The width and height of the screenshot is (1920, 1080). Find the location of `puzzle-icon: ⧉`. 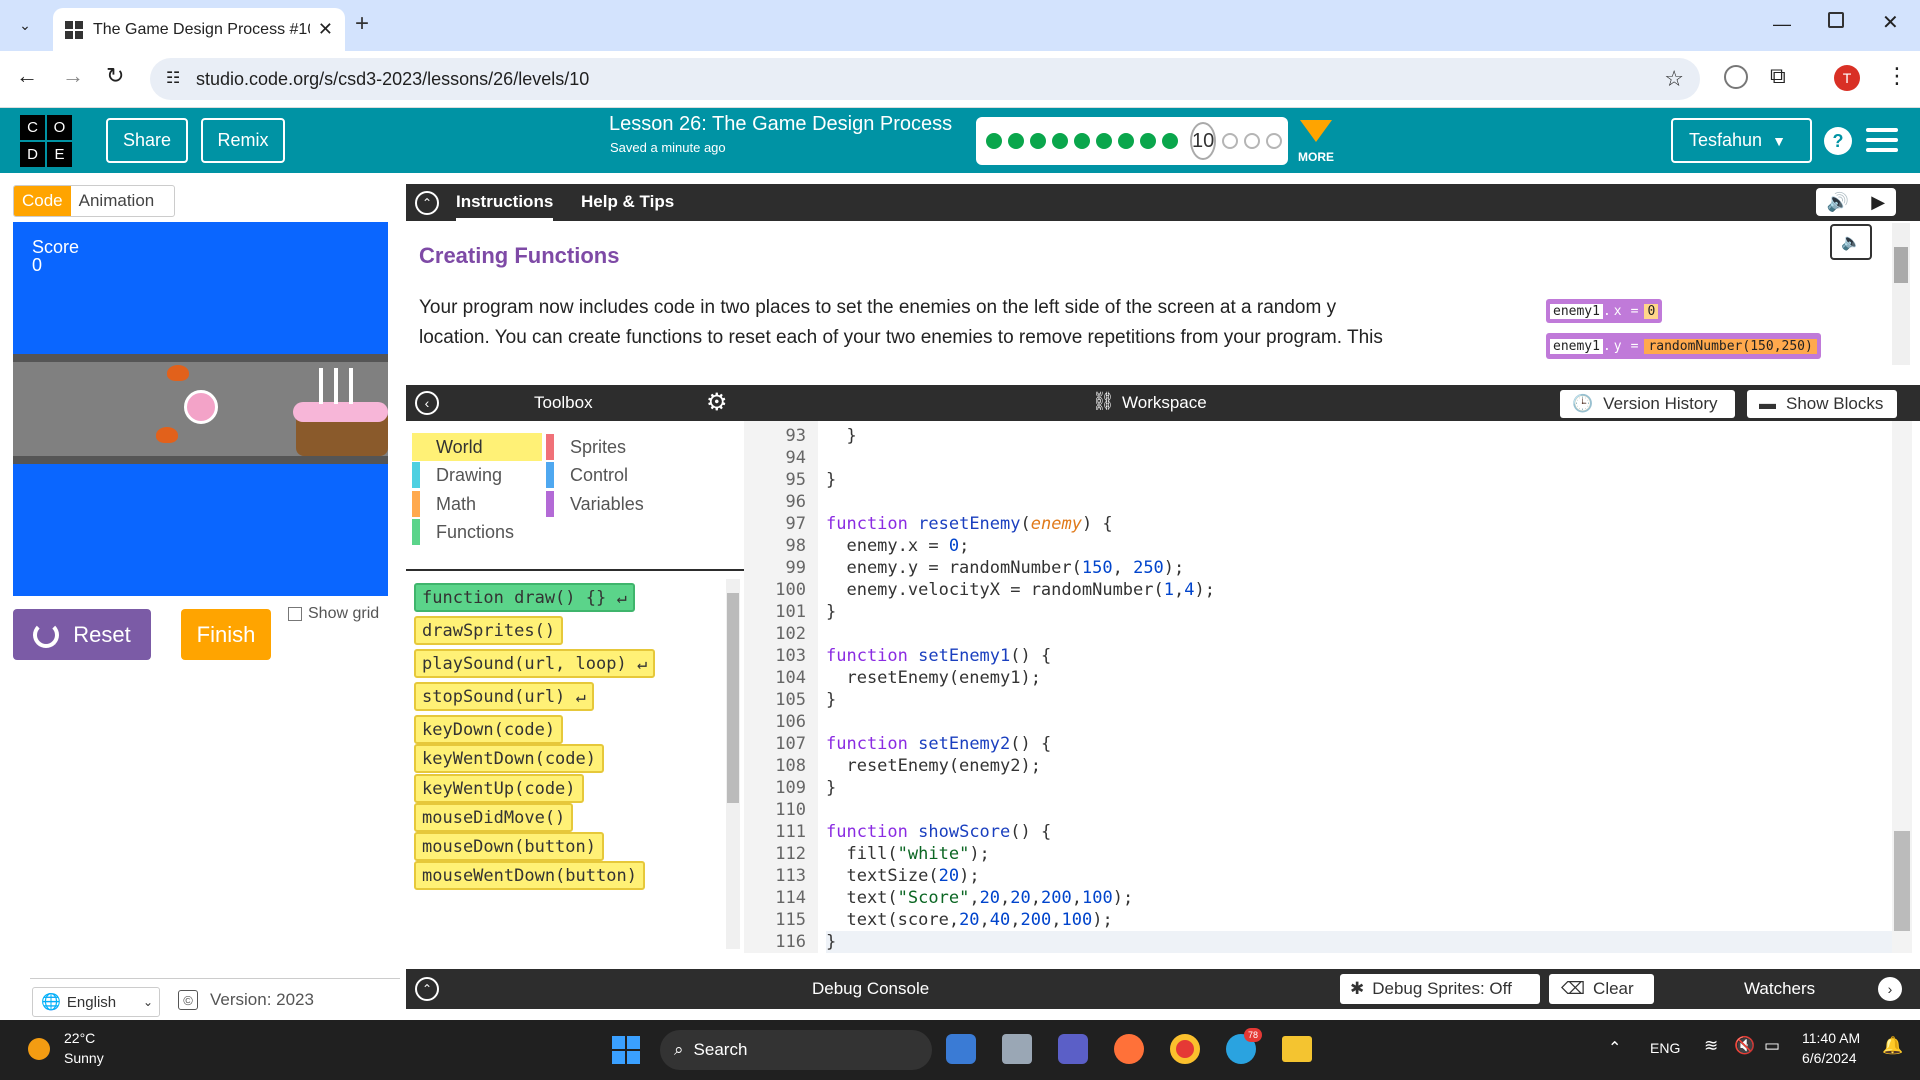

puzzle-icon: ⧉ is located at coordinates (1778, 76).